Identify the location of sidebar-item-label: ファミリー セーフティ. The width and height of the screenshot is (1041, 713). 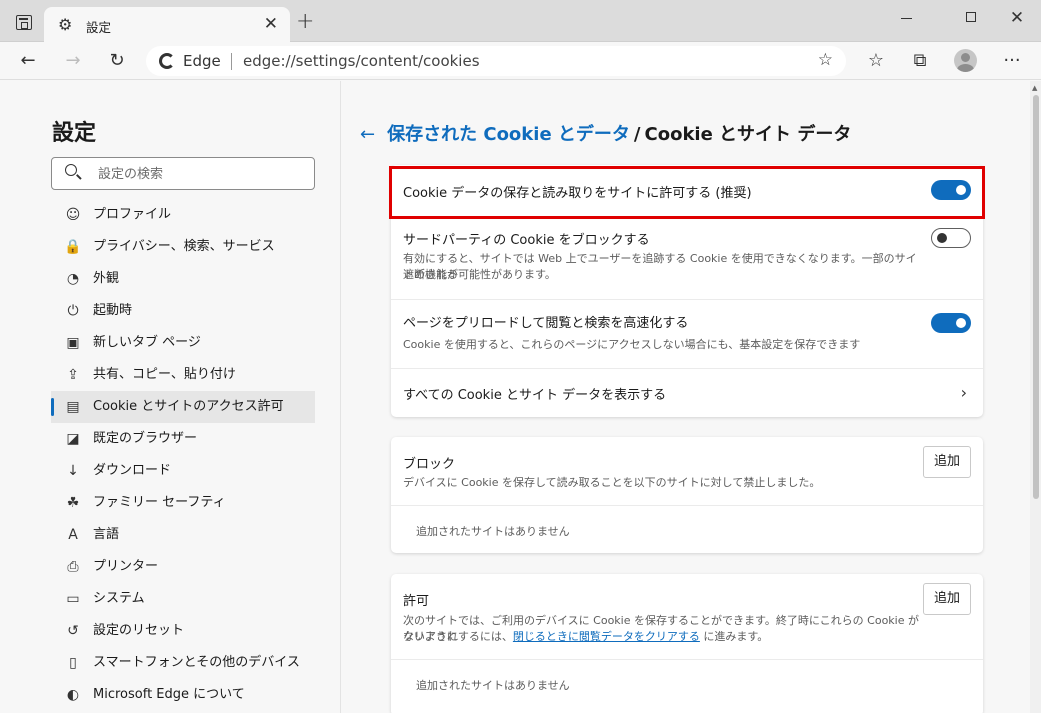
(159, 502).